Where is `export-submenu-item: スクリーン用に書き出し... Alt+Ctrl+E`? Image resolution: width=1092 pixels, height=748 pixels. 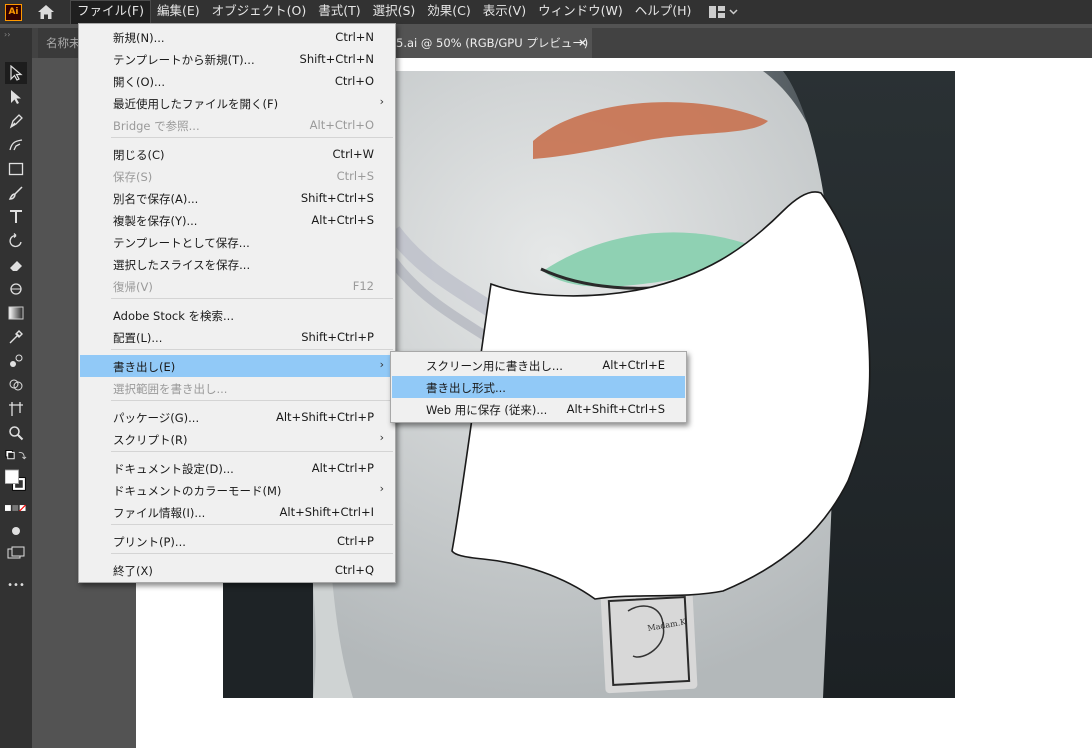
export-submenu-item: スクリーン用に書き出し... Alt+Ctrl+E is located at coordinates (538, 365).